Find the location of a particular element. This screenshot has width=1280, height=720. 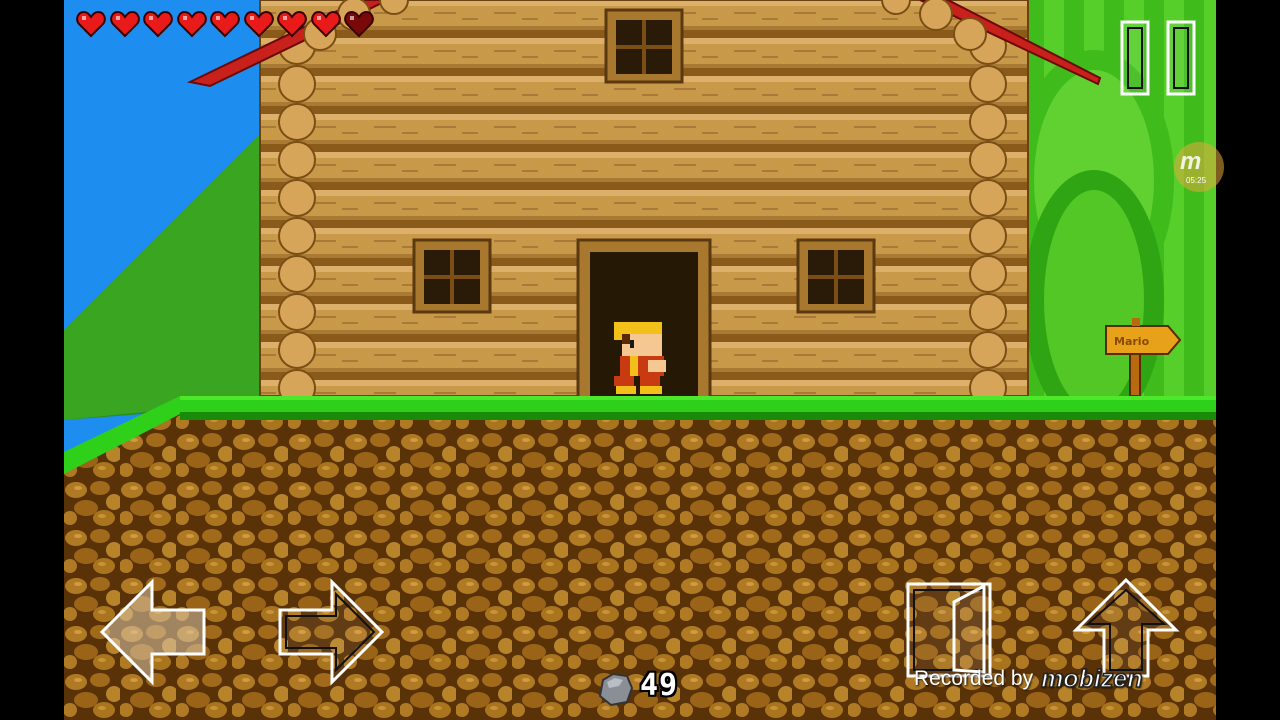

watermark-brand: mobizen is located at coordinates (1091, 679).